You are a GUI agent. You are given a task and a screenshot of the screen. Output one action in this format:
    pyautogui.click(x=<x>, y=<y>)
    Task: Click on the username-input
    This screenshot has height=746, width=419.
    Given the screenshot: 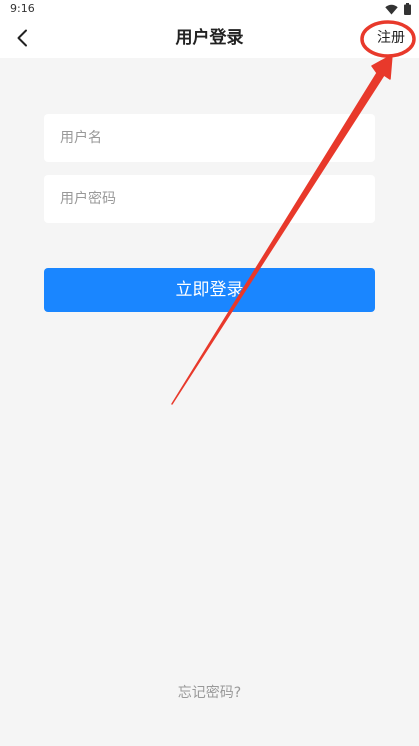 What is the action you would take?
    pyautogui.click(x=209, y=138)
    